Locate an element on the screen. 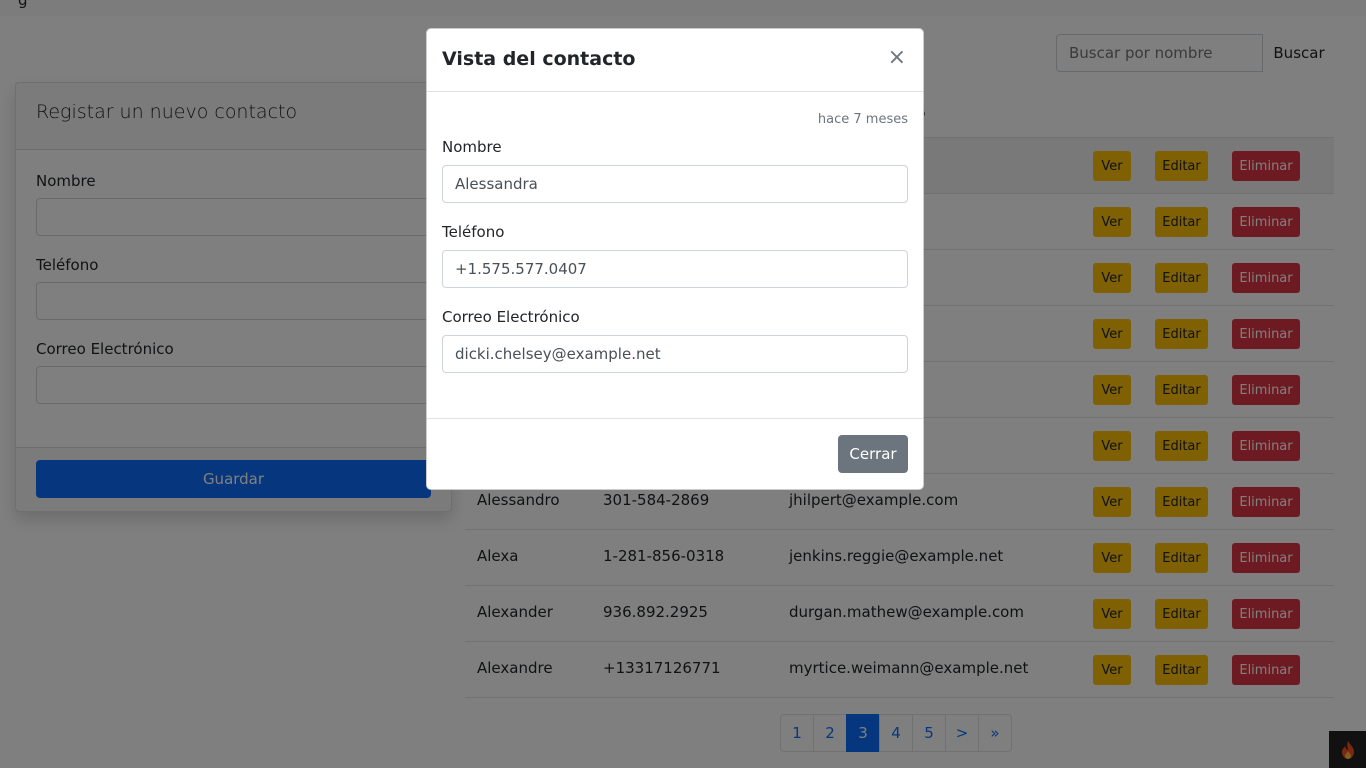  modal-title: Vista del contacto is located at coordinates (539, 59).